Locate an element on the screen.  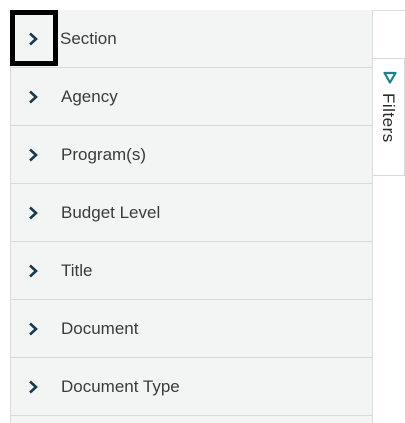
filter-row-section: Section is located at coordinates (191, 39).